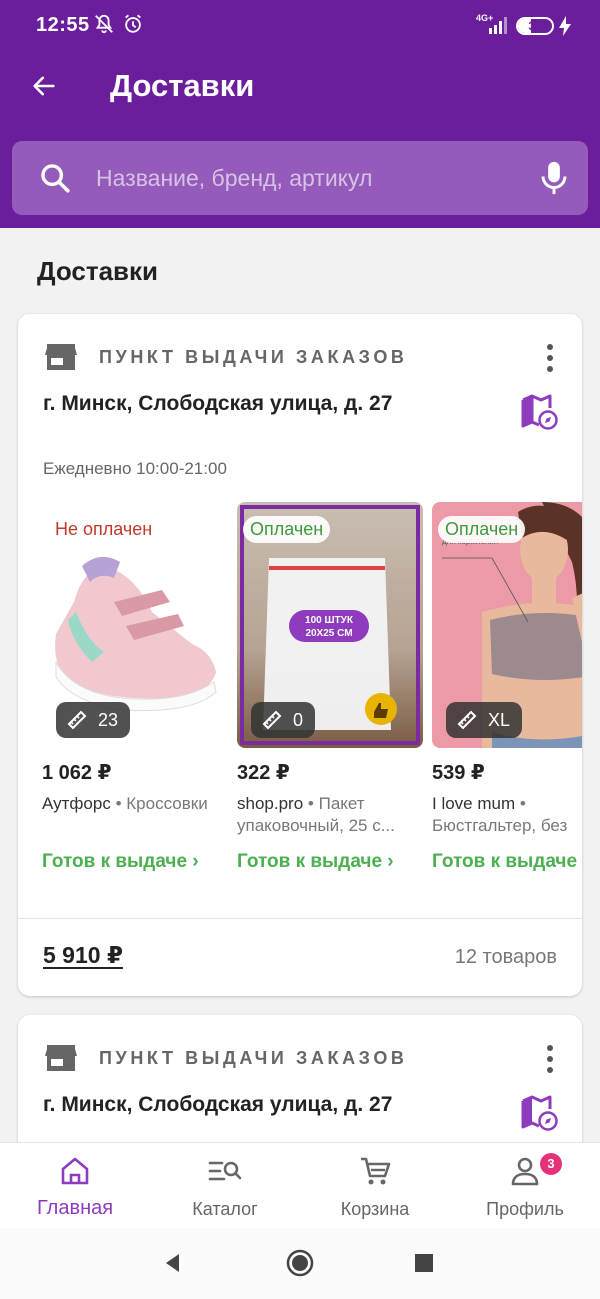 The height and width of the screenshot is (1299, 600). Describe the element at coordinates (458, 773) in the screenshot. I see `product-price: 539 ₽` at that location.